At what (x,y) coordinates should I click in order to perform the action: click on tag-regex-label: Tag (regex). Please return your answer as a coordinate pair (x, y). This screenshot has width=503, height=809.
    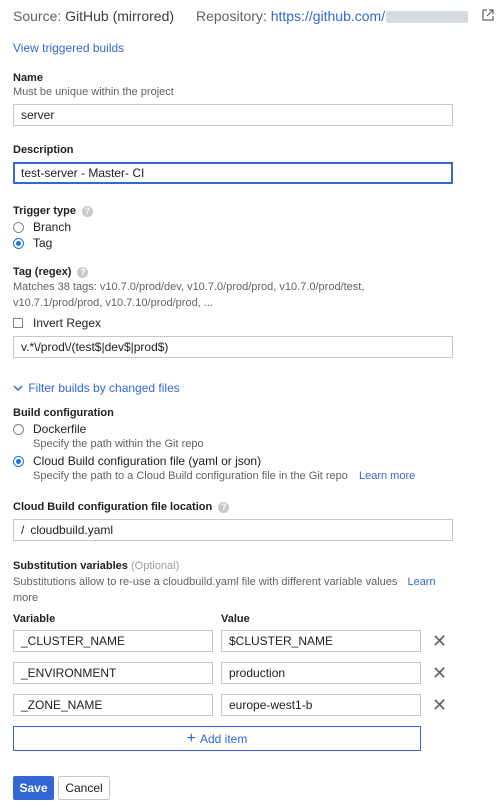
    Looking at the image, I should click on (42, 272).